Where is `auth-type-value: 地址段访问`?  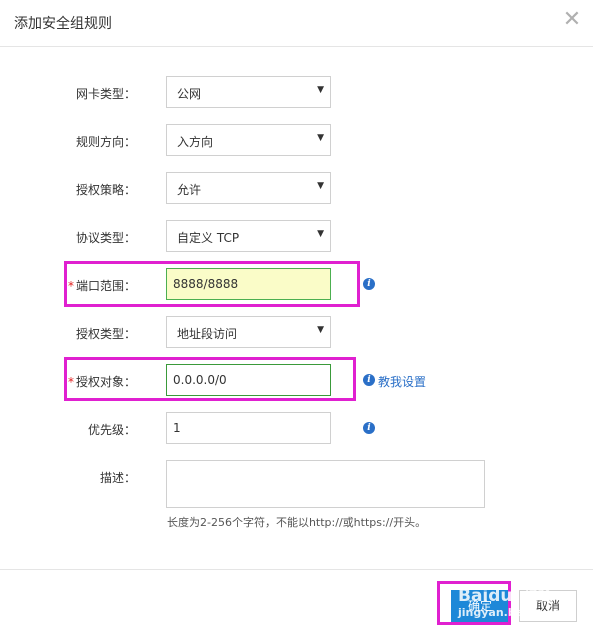
auth-type-value: 地址段访问 is located at coordinates (207, 334).